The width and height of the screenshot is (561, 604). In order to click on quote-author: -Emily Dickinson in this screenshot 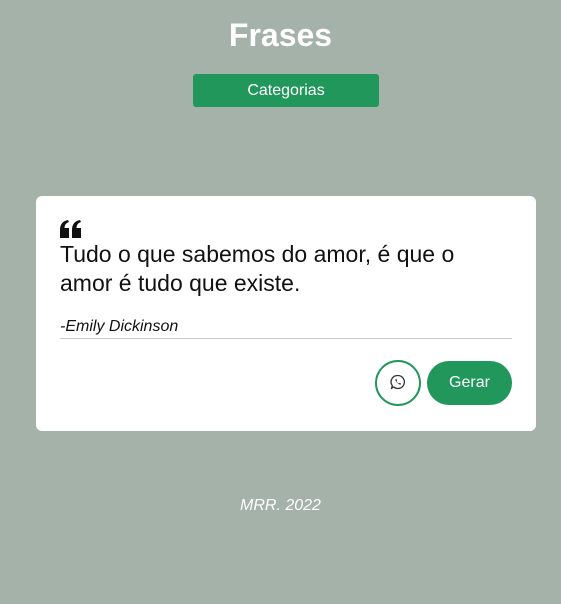, I will do `click(119, 326)`.